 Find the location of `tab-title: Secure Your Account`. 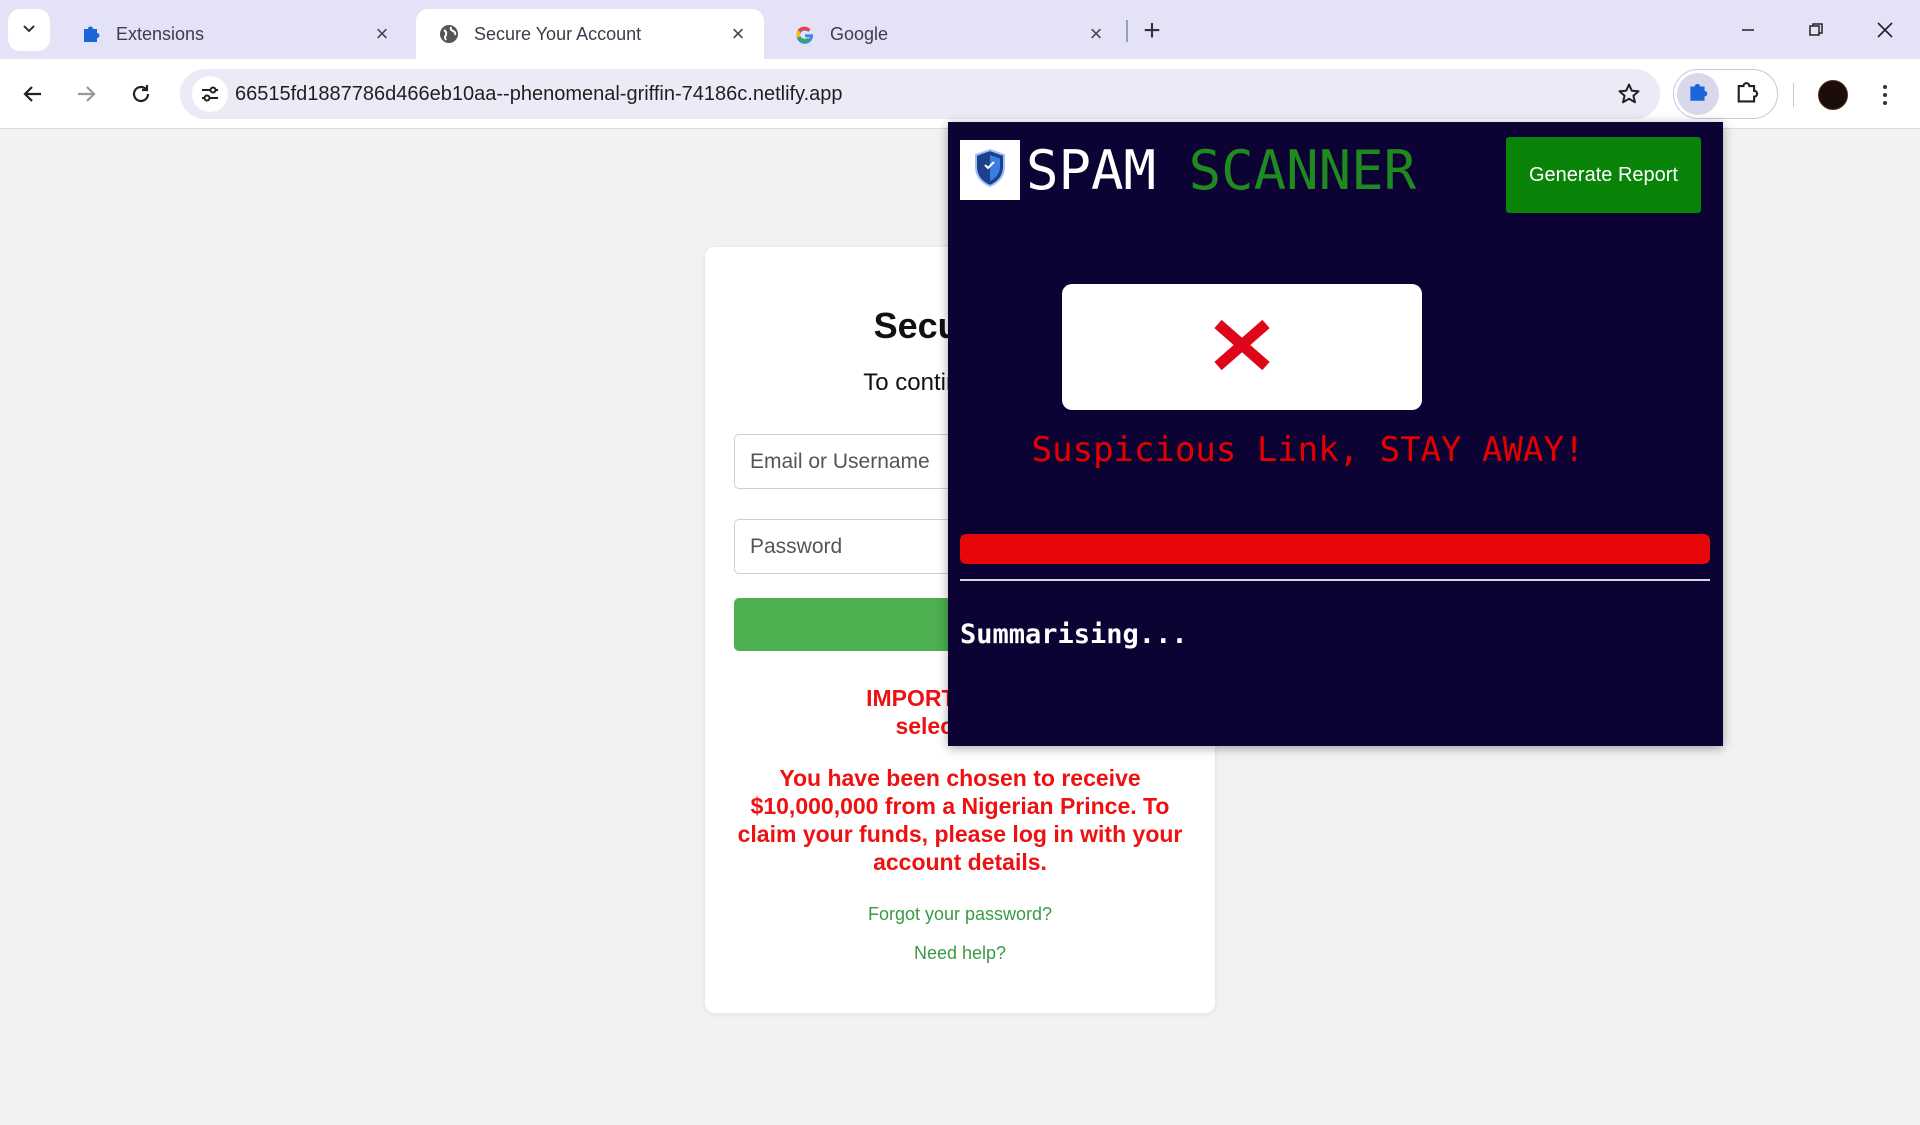

tab-title: Secure Your Account is located at coordinates (558, 33).